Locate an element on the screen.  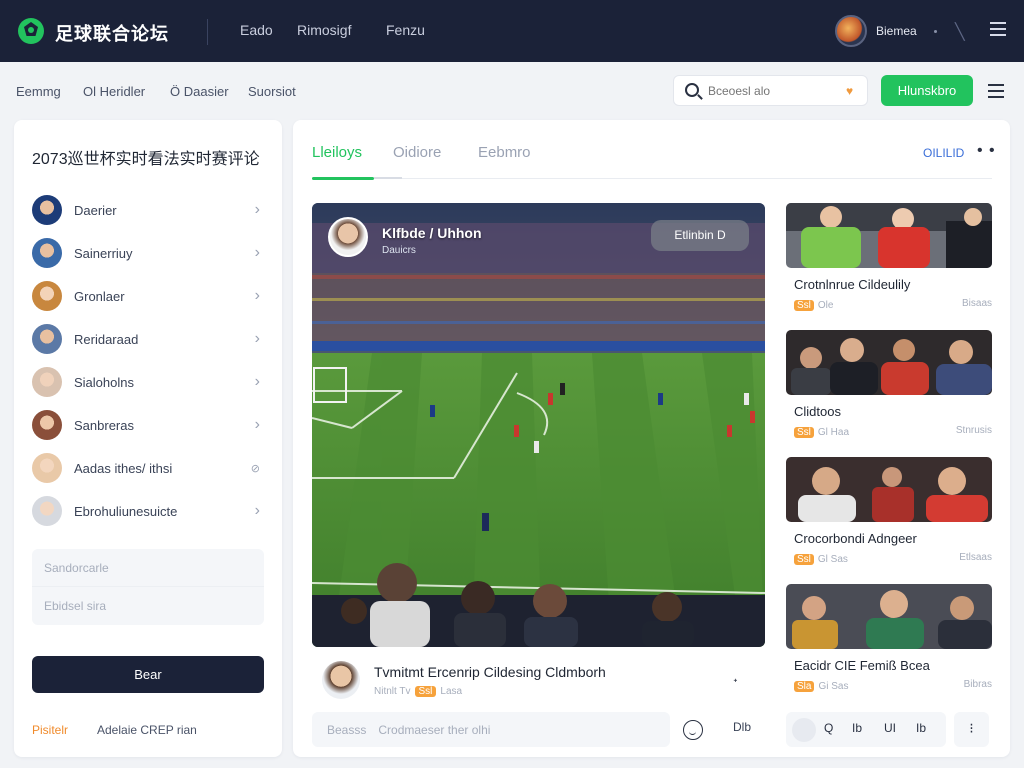
streamer-avatar is located at coordinates (348, 237).